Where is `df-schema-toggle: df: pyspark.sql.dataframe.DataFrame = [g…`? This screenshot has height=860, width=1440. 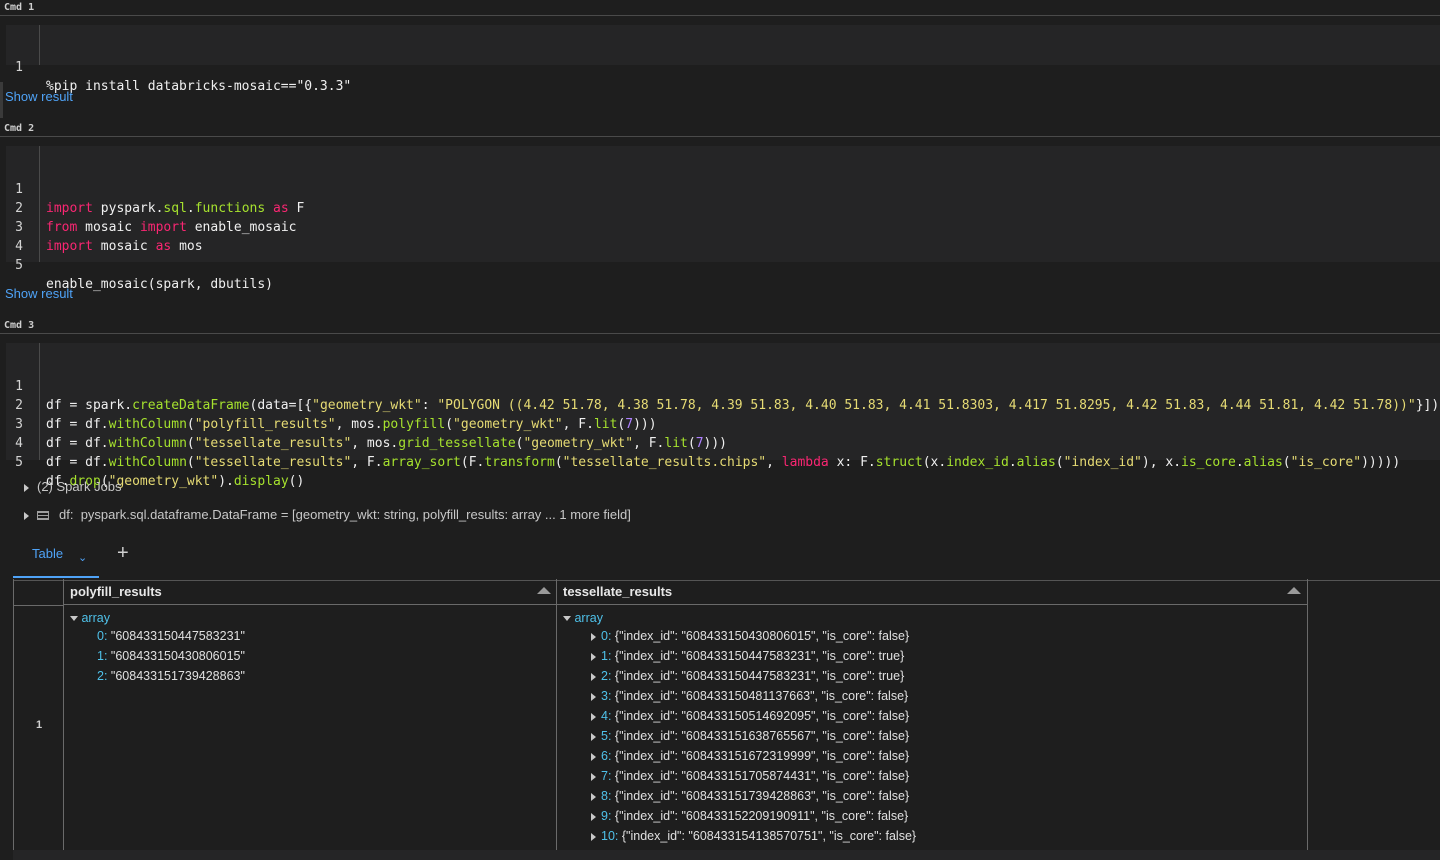 df-schema-toggle: df: pyspark.sql.dataframe.DataFrame = [g… is located at coordinates (327, 515).